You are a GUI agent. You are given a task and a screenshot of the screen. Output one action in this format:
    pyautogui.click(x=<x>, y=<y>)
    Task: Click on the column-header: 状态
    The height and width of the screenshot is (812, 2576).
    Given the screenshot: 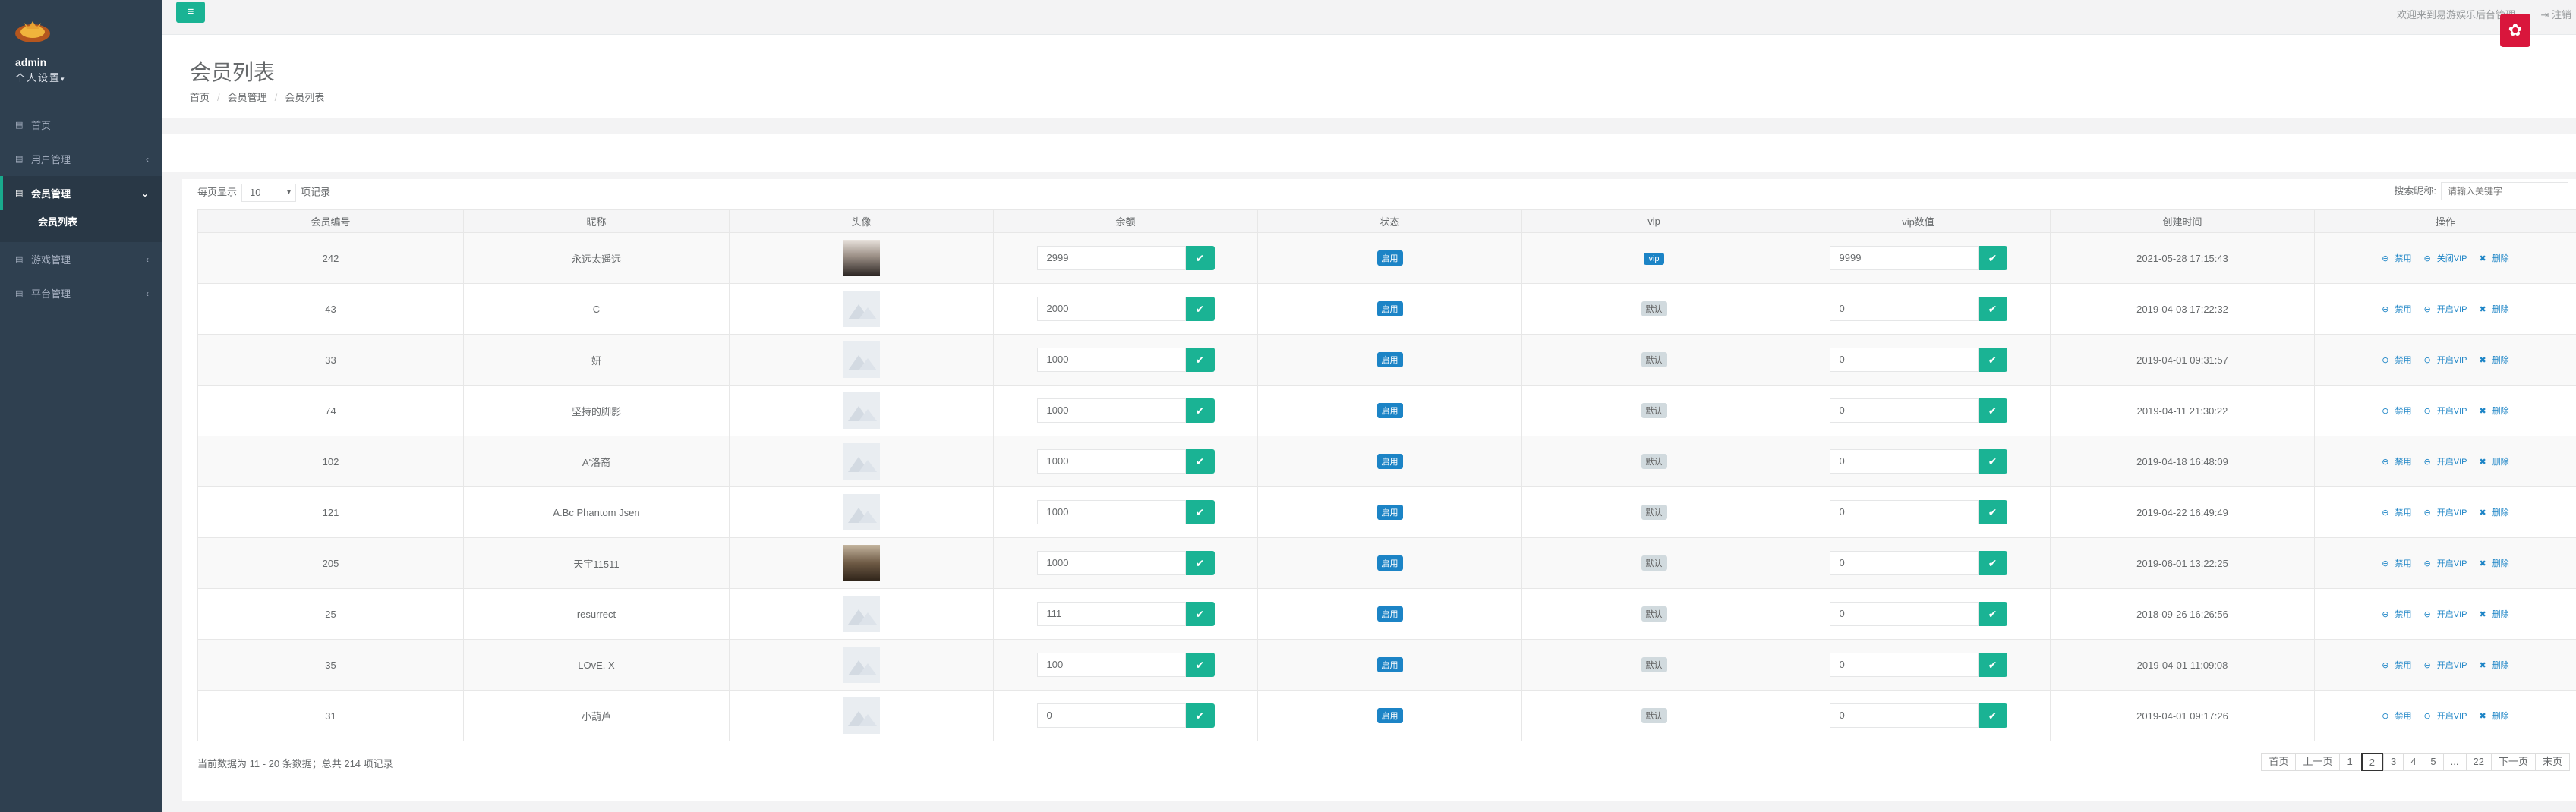 What is the action you would take?
    pyautogui.click(x=1389, y=221)
    